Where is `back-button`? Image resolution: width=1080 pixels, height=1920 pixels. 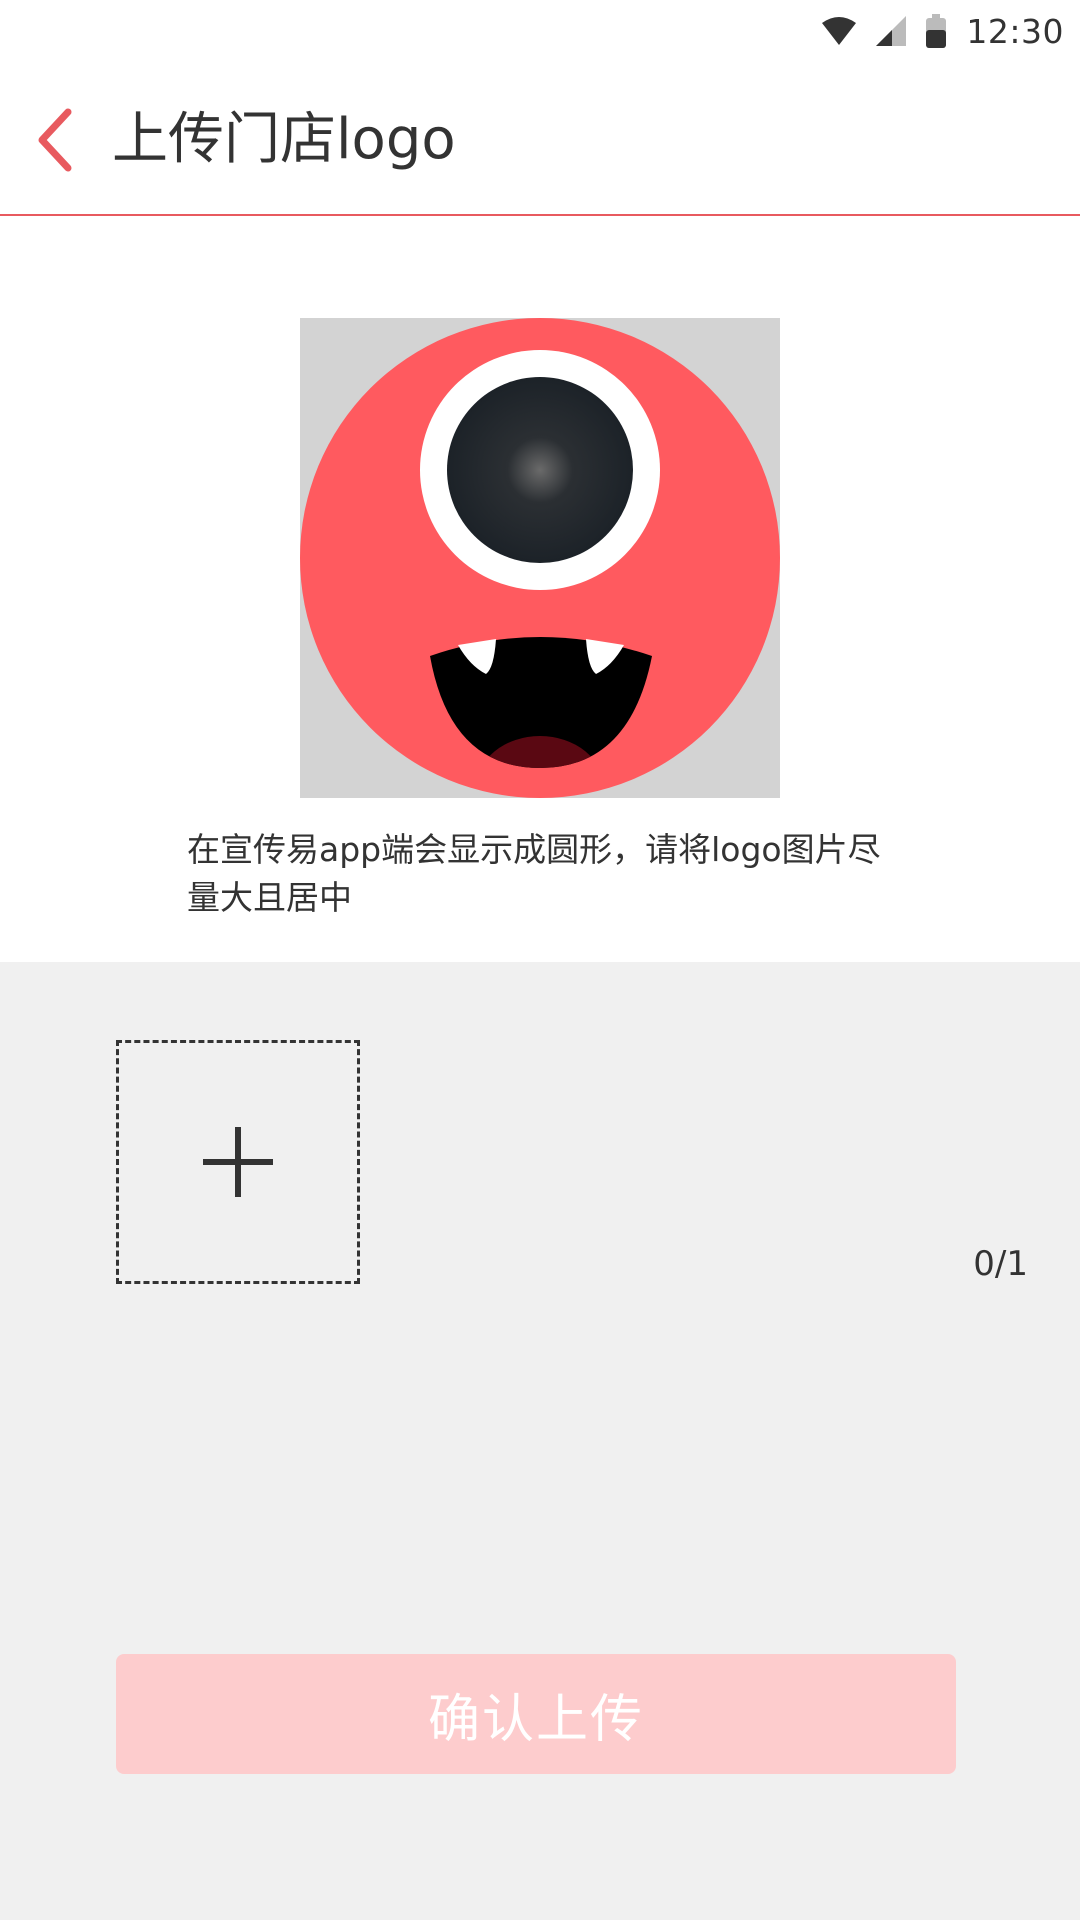
back-button is located at coordinates (56, 140).